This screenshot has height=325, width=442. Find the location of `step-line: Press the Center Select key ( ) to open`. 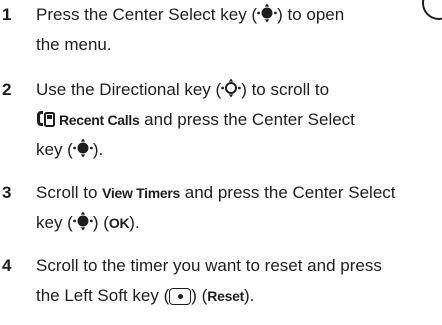

step-line: Press the Center Select key ( ) to open is located at coordinates (238, 15).